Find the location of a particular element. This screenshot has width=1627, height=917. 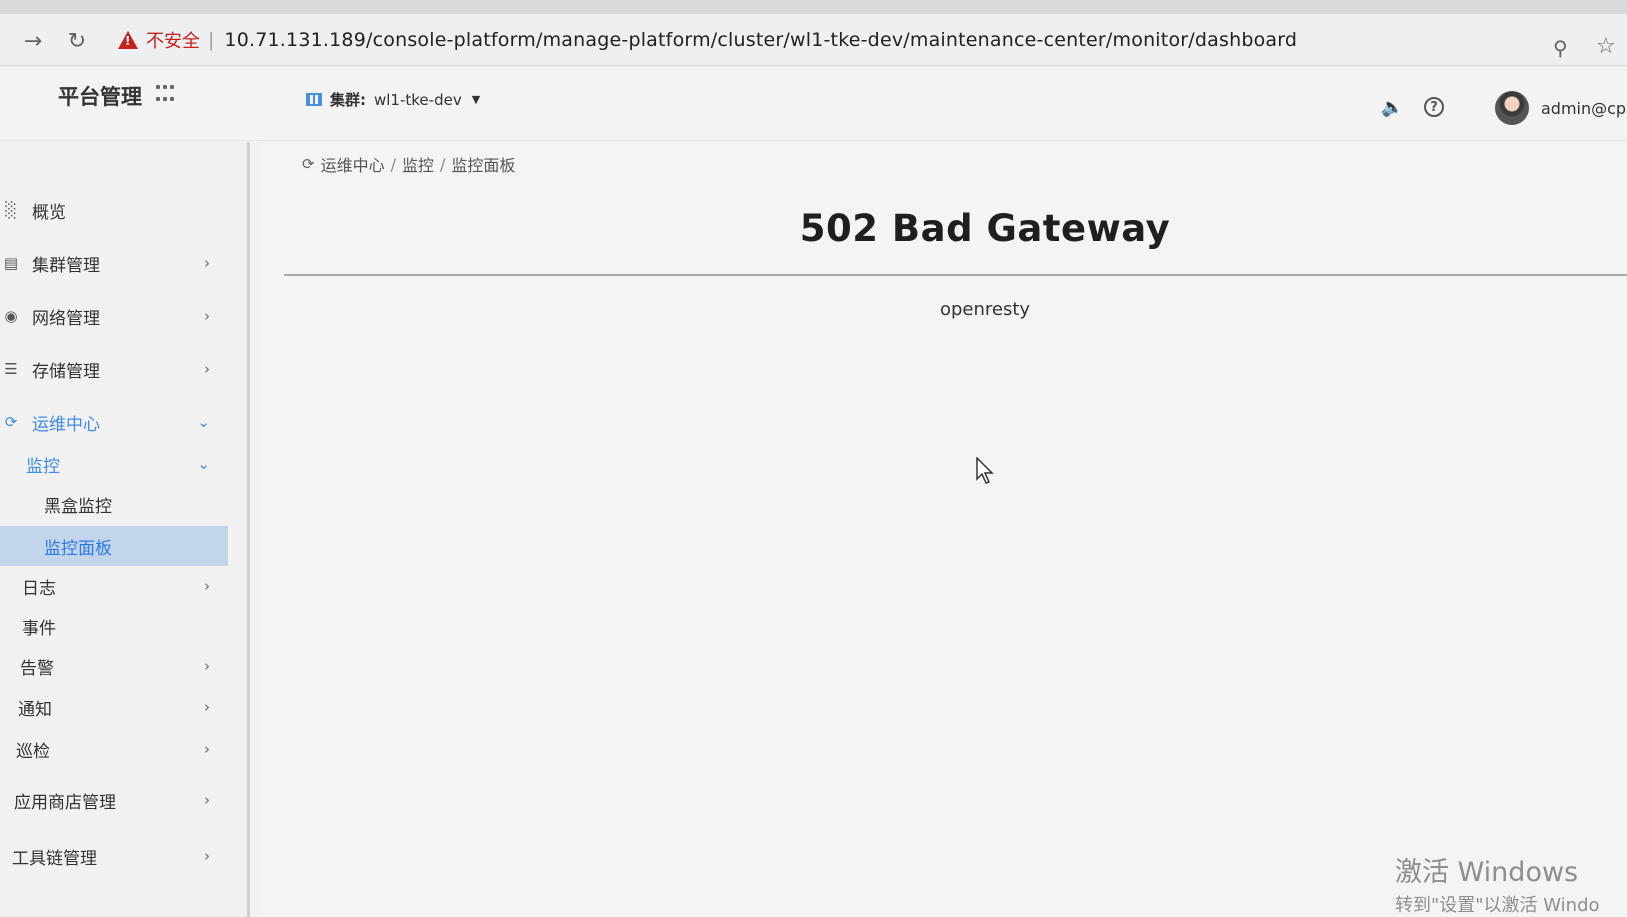

cluster-label: 集群: is located at coordinates (348, 100).